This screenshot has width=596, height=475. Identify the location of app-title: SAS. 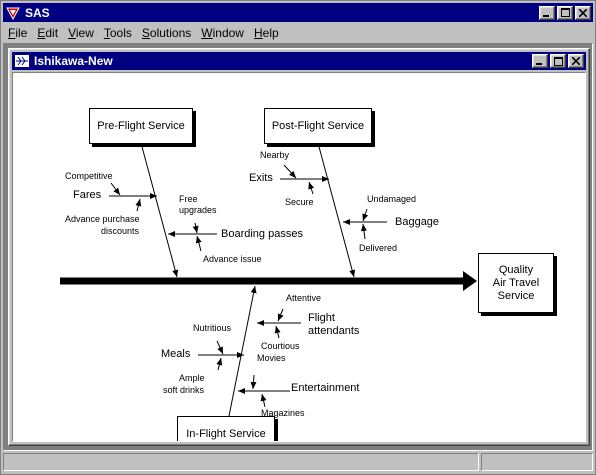
(37, 12).